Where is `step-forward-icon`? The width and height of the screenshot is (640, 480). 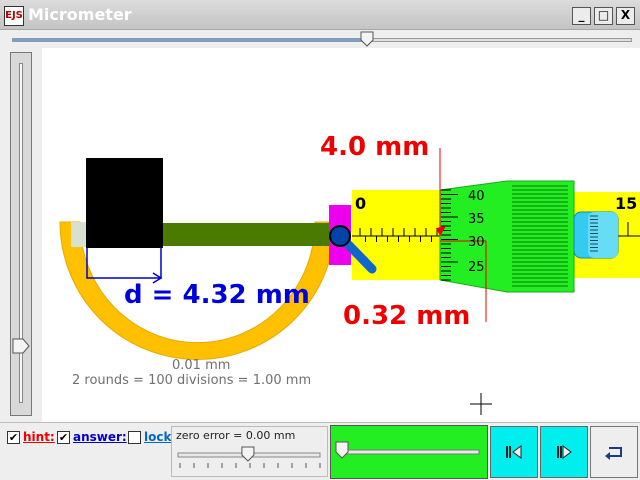 step-forward-icon is located at coordinates (564, 452).